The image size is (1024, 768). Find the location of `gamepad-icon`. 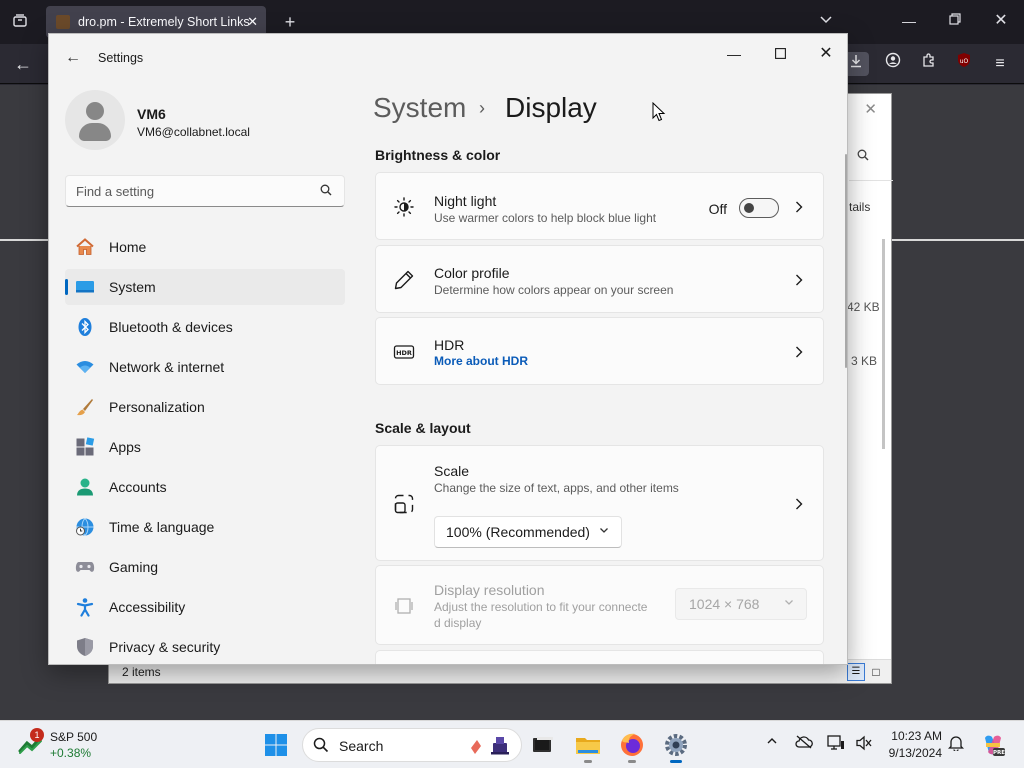

gamepad-icon is located at coordinates (85, 567).